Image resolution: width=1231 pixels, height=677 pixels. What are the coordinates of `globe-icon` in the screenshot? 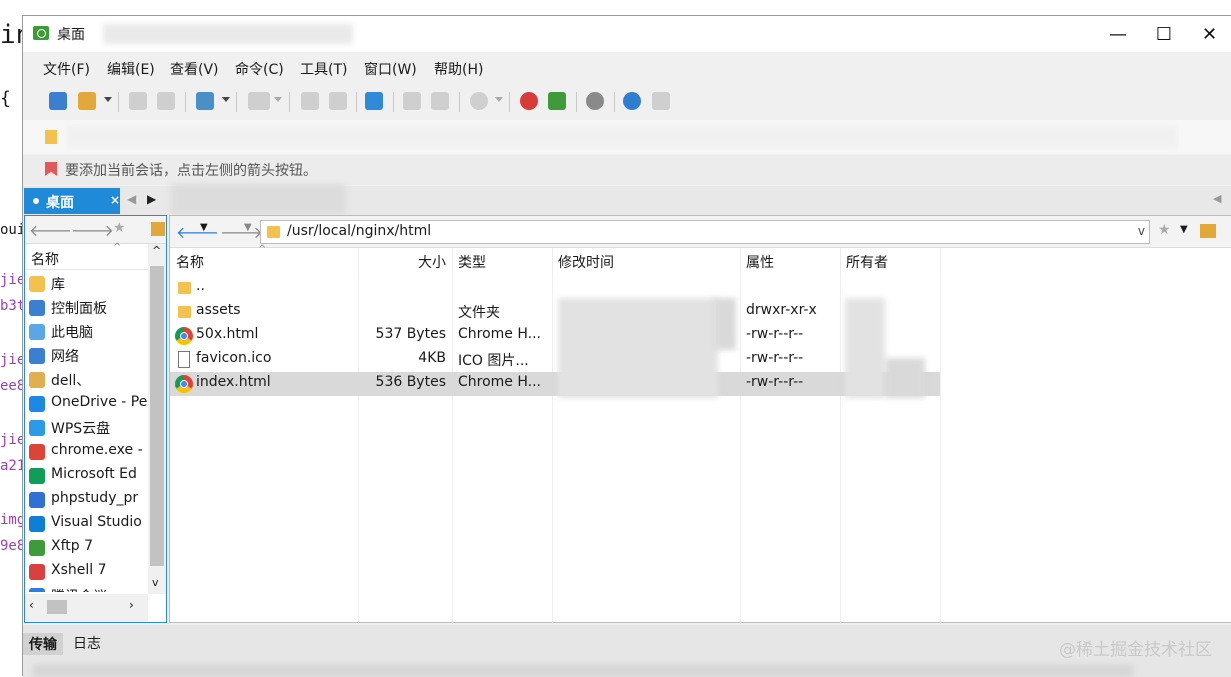 It's located at (479, 101).